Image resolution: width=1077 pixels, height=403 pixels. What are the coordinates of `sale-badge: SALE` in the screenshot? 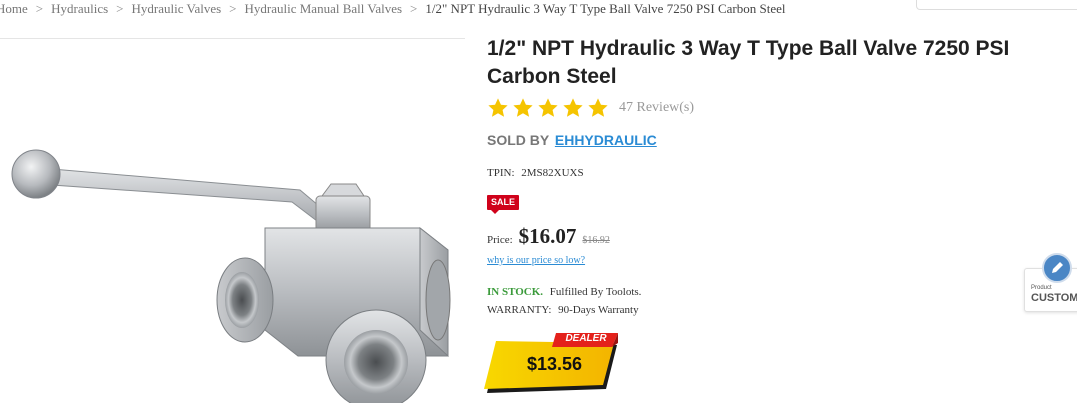 It's located at (503, 204).